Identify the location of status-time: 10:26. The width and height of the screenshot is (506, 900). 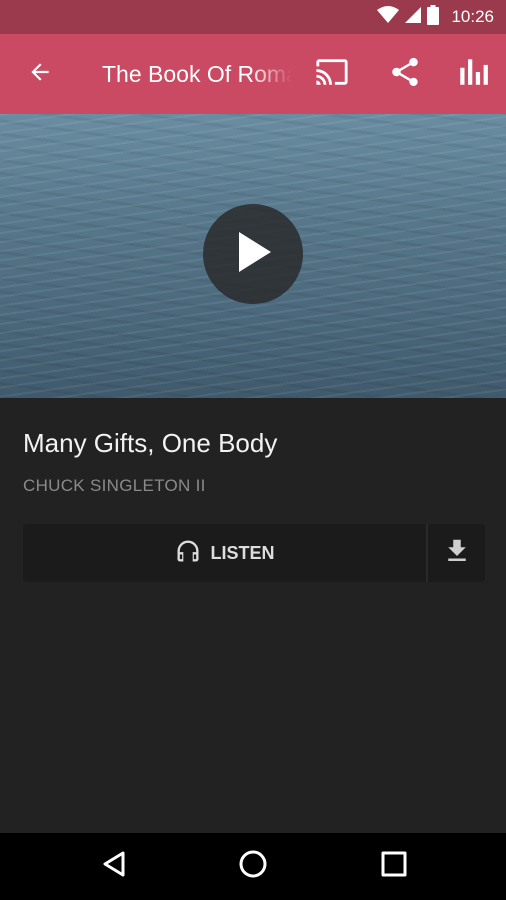
(472, 16).